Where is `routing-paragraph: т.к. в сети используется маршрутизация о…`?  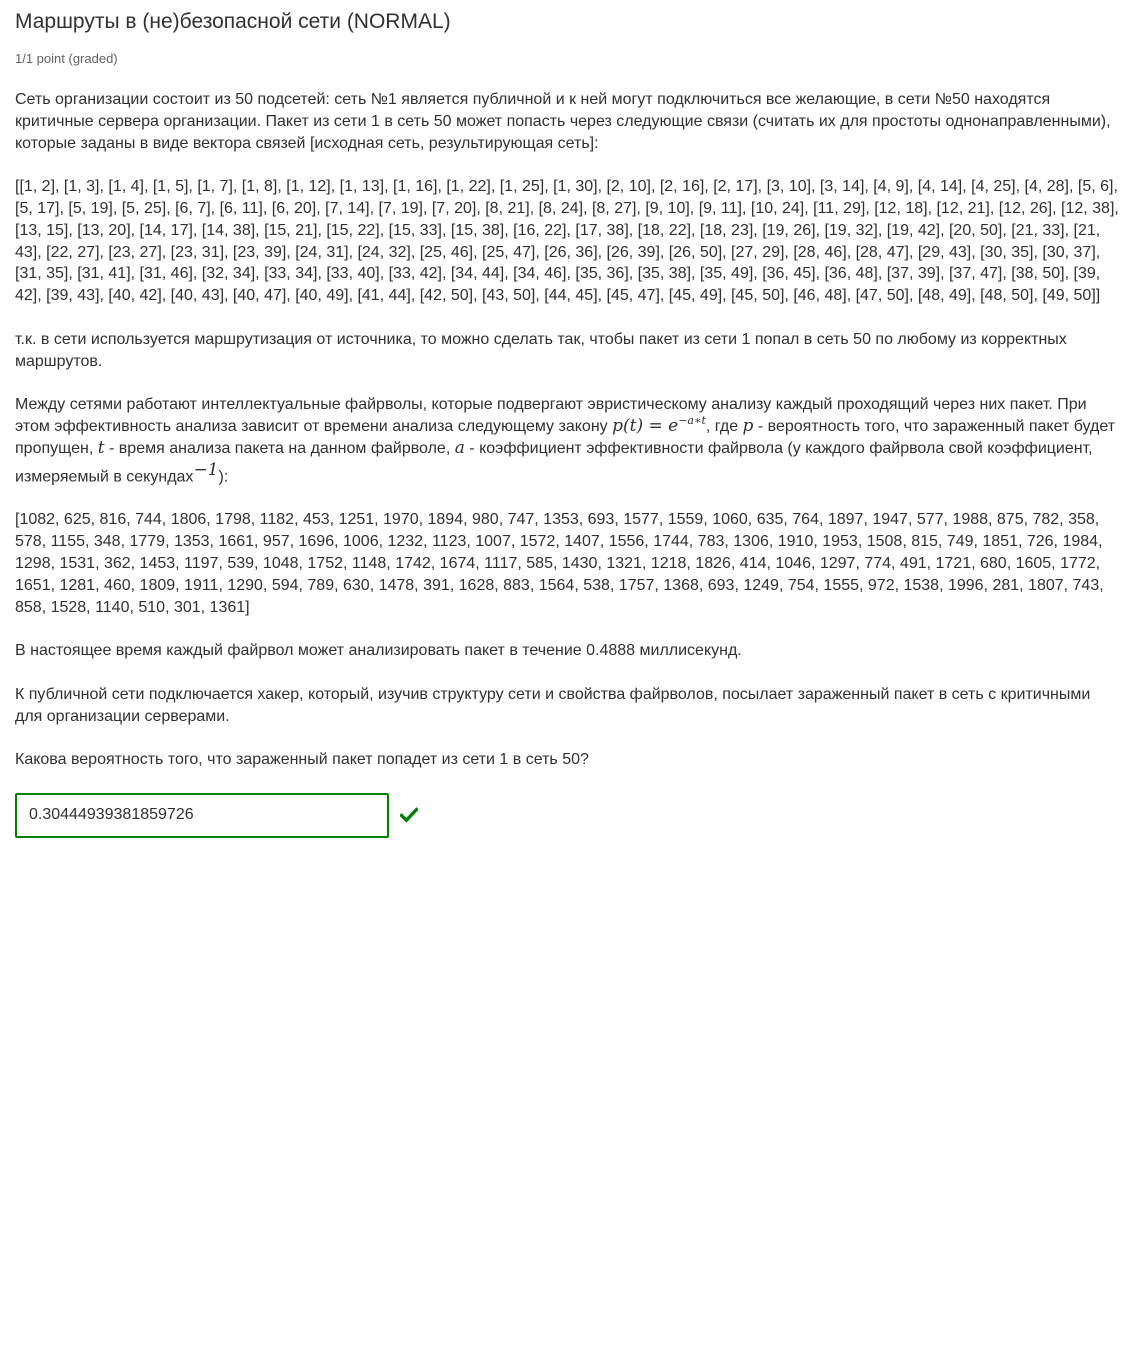
routing-paragraph: т.к. в сети используется маршрутизация о… is located at coordinates (541, 350).